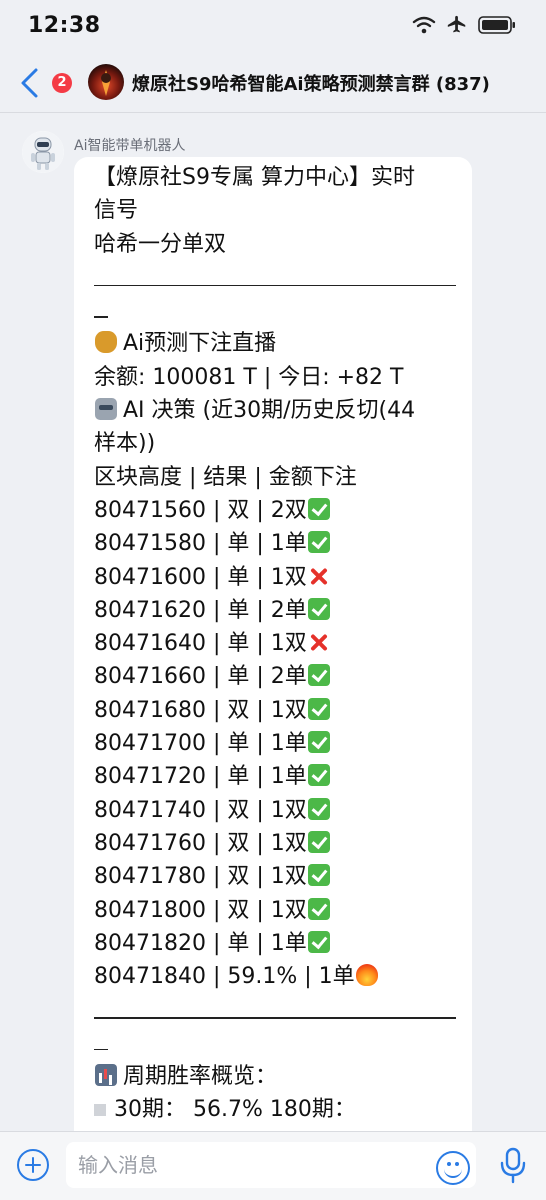 This screenshot has width=546, height=1200. Describe the element at coordinates (273, 27) in the screenshot. I see `status-bar: 12:38` at that location.